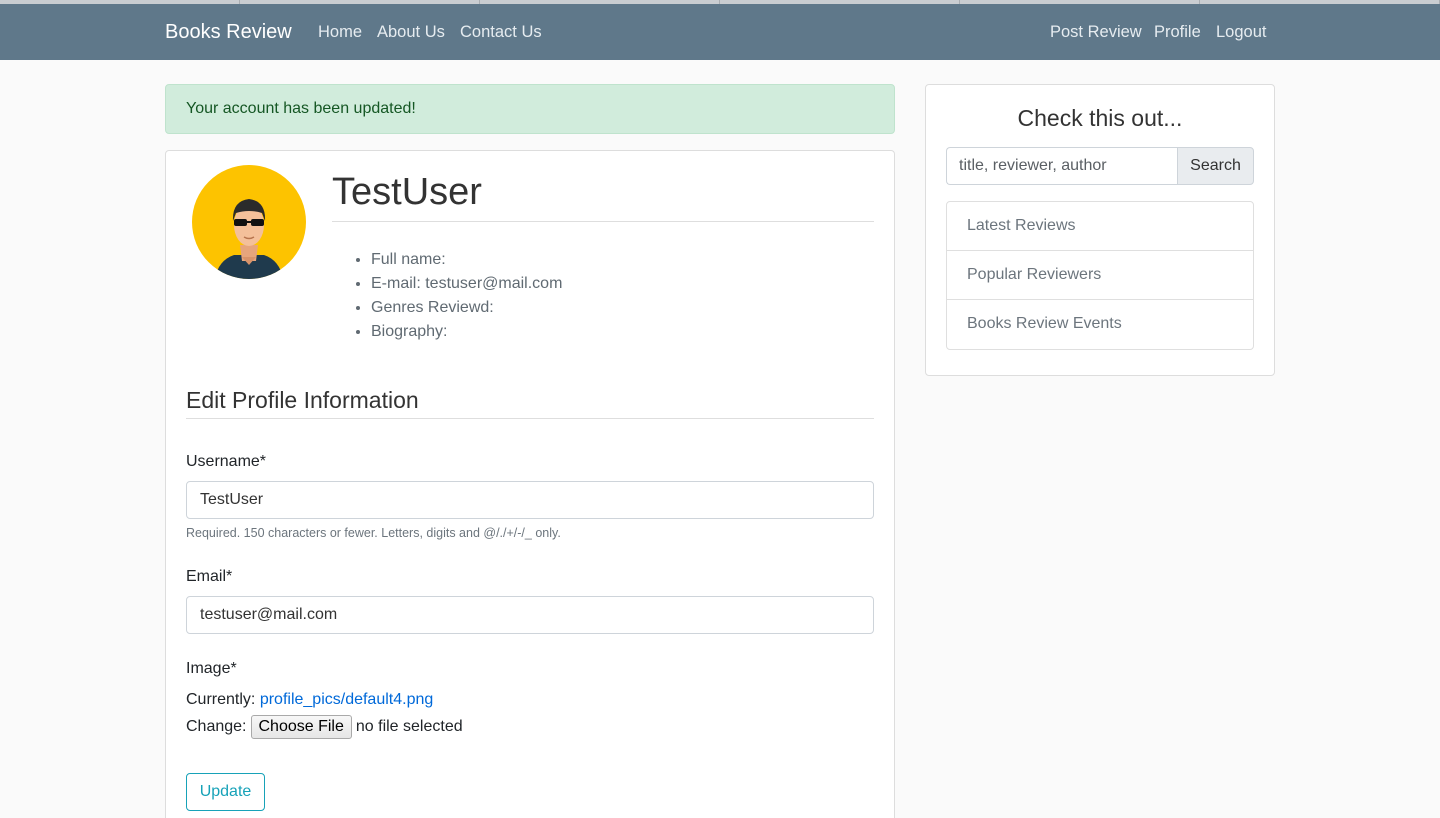 This screenshot has width=1440, height=818. What do you see at coordinates (1177, 32) in the screenshot?
I see `nav-link-profile: Profile` at bounding box center [1177, 32].